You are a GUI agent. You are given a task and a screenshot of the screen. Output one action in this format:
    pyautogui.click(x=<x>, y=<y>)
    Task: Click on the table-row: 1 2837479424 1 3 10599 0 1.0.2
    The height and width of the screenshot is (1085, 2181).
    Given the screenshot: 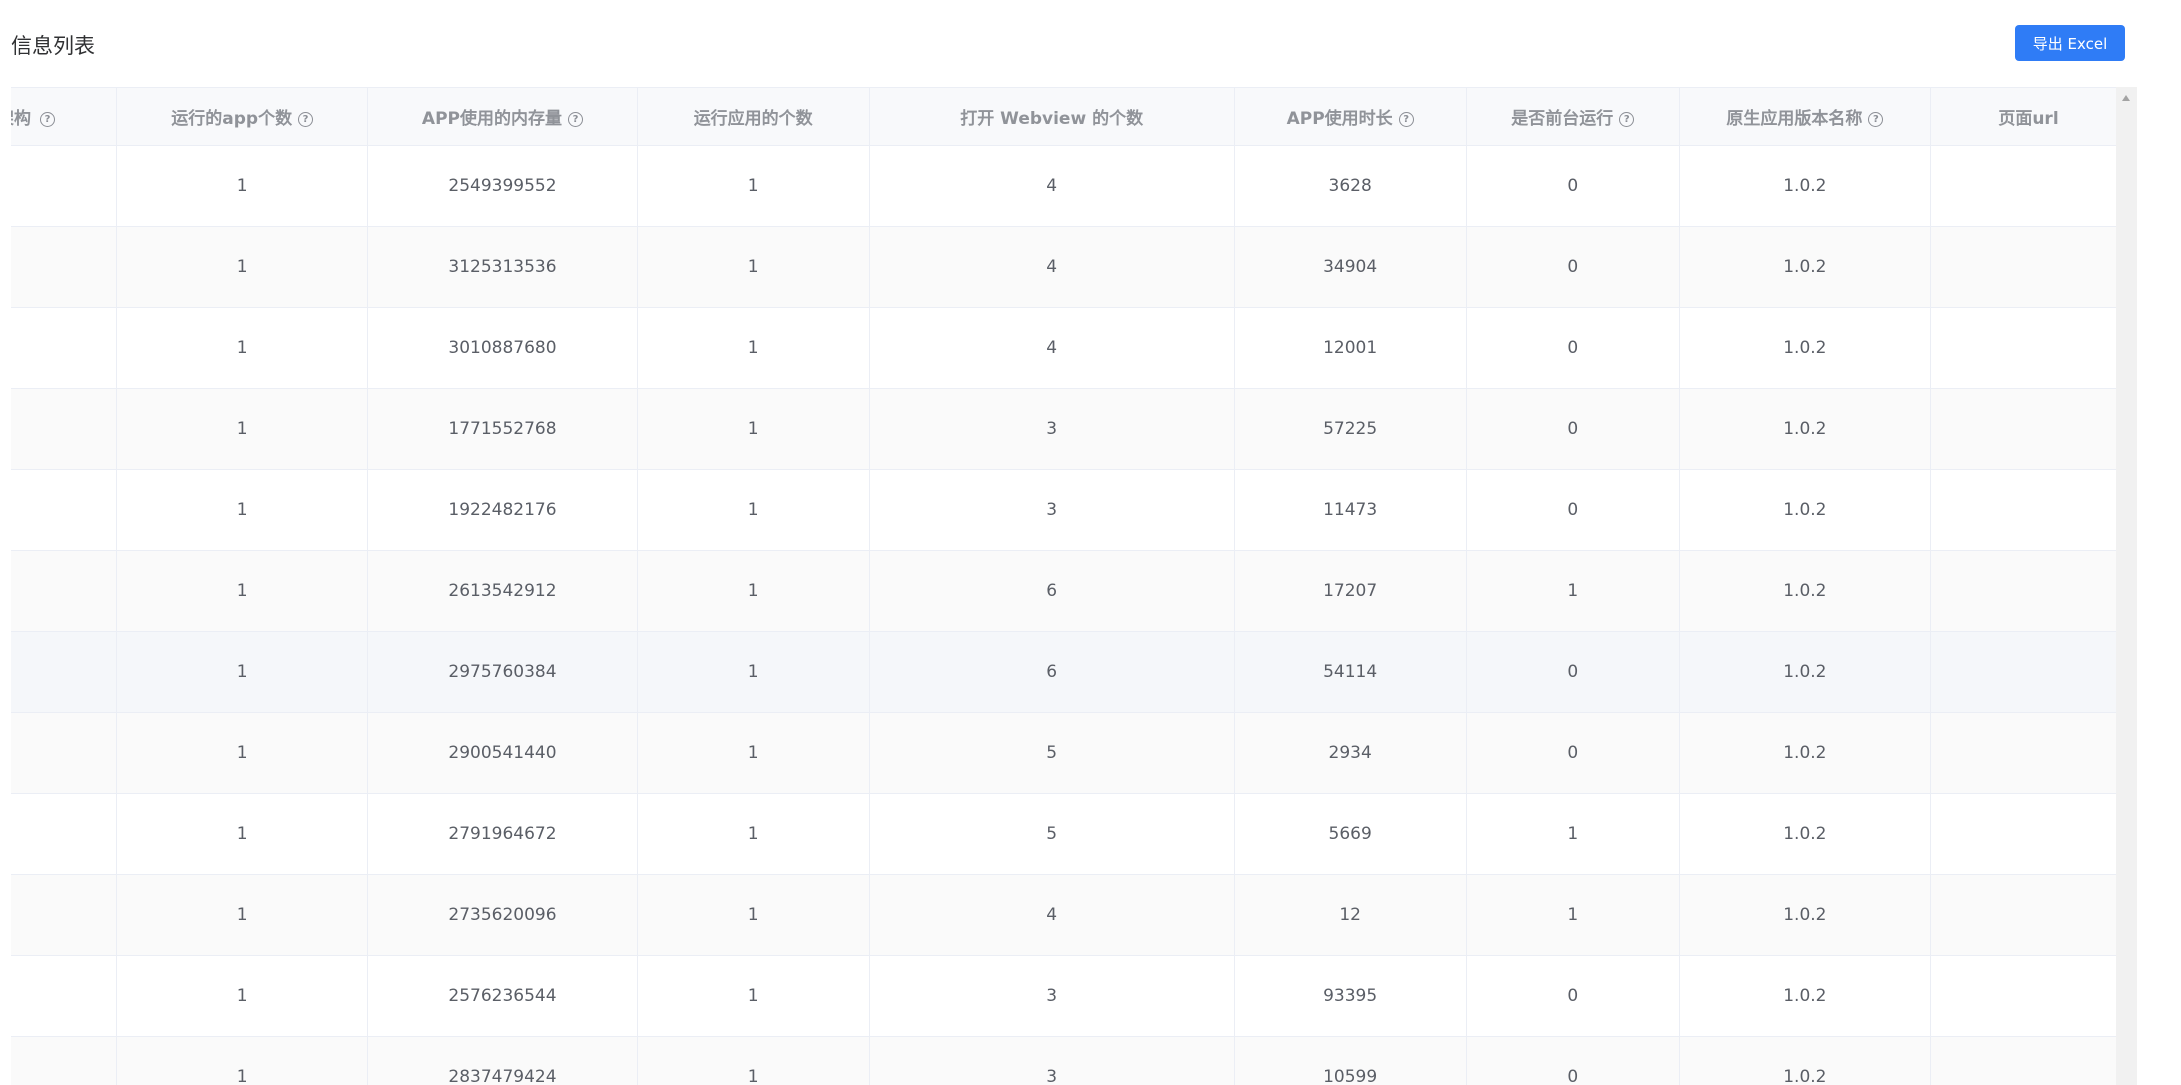 What is the action you would take?
    pyautogui.click(x=1063, y=1060)
    